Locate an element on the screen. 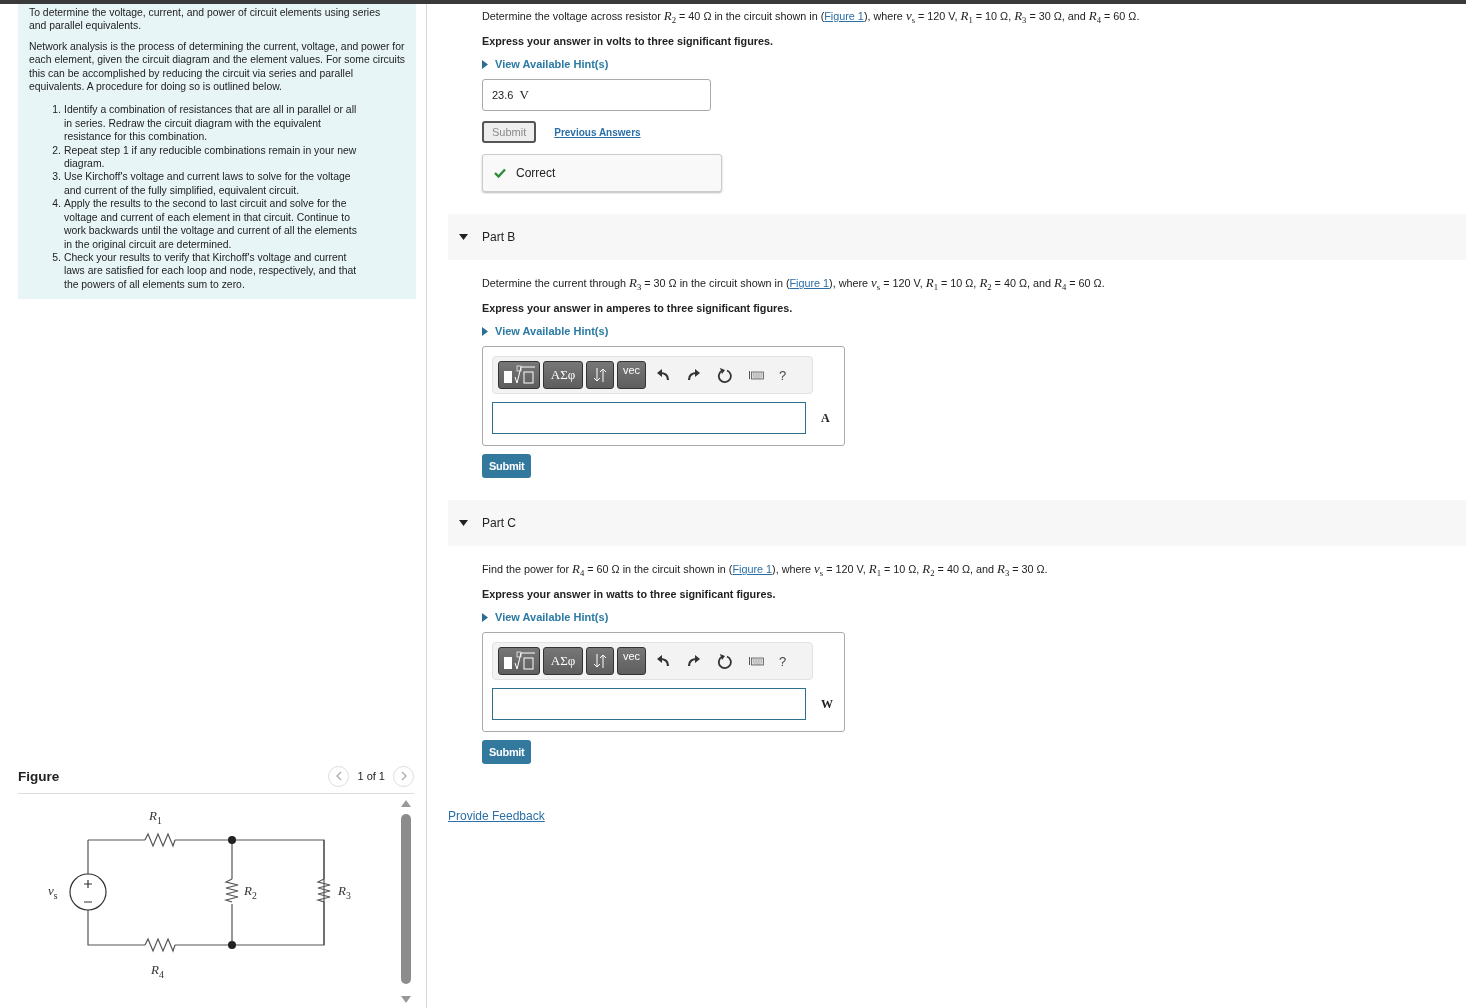  component-label: R$_{4}$ is located at coordinates (157, 971).